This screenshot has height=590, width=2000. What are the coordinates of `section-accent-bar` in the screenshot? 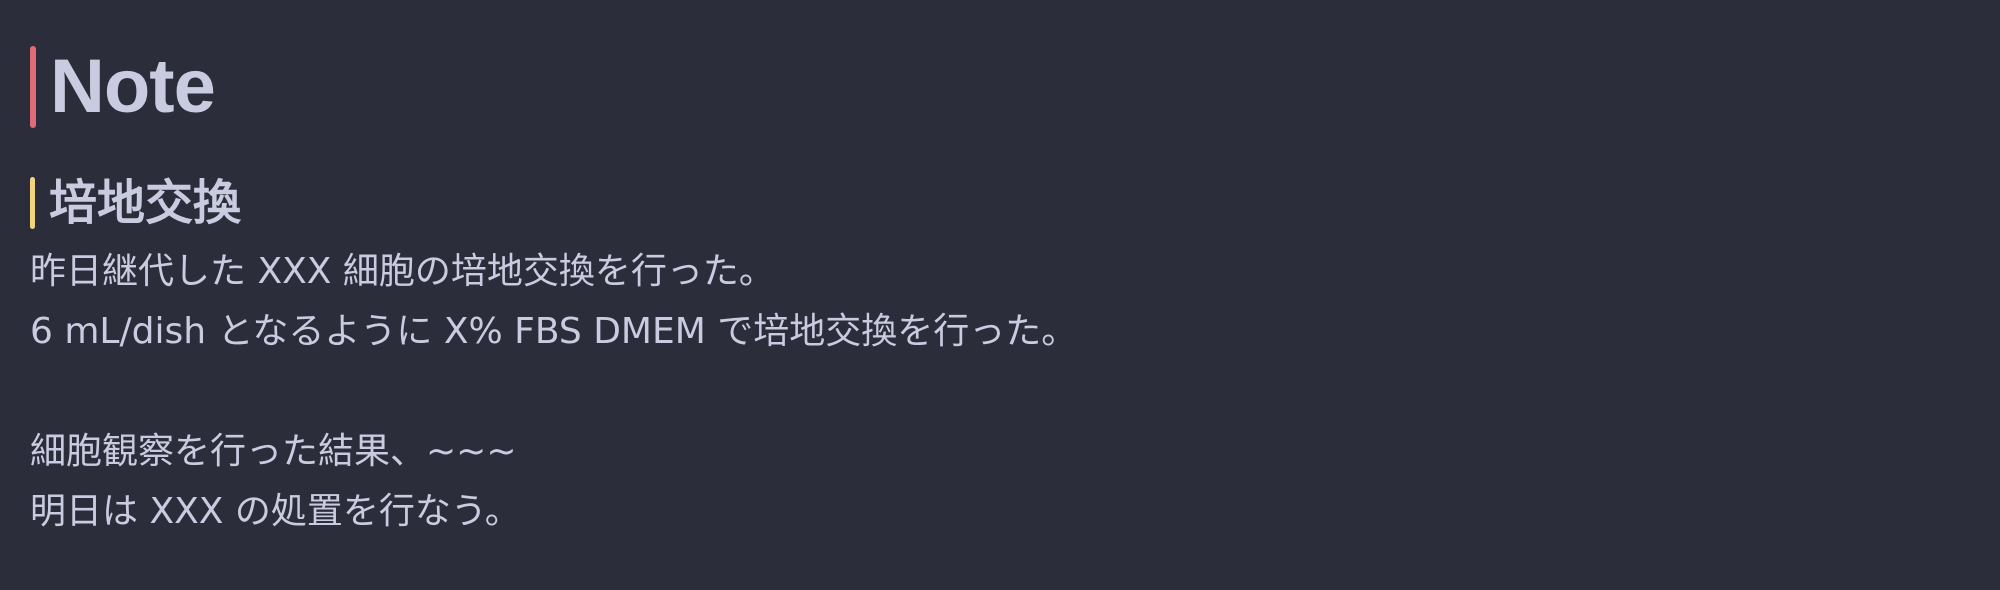 It's located at (32, 203).